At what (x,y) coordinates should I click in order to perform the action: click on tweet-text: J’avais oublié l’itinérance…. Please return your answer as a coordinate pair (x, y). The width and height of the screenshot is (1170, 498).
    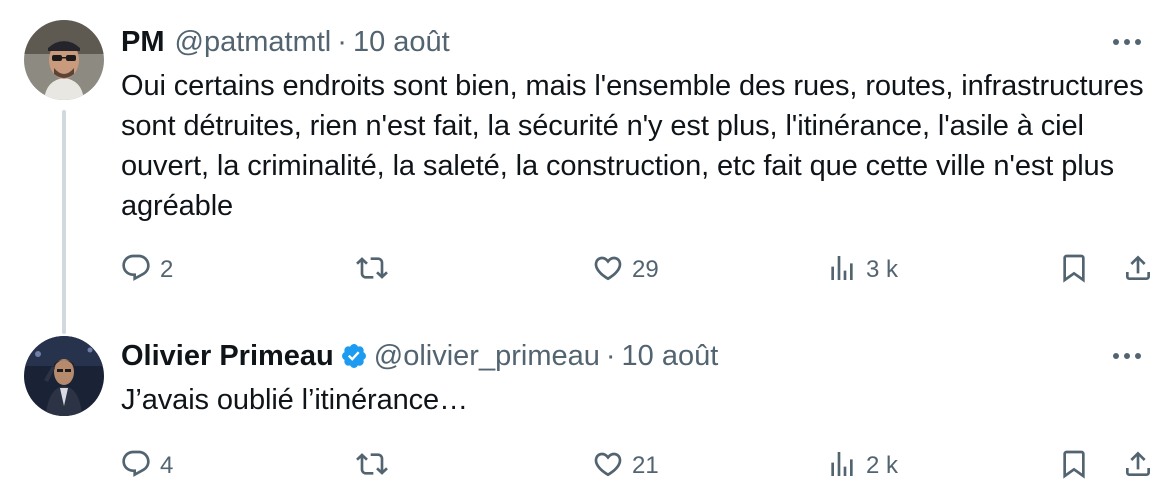
    Looking at the image, I should click on (294, 400).